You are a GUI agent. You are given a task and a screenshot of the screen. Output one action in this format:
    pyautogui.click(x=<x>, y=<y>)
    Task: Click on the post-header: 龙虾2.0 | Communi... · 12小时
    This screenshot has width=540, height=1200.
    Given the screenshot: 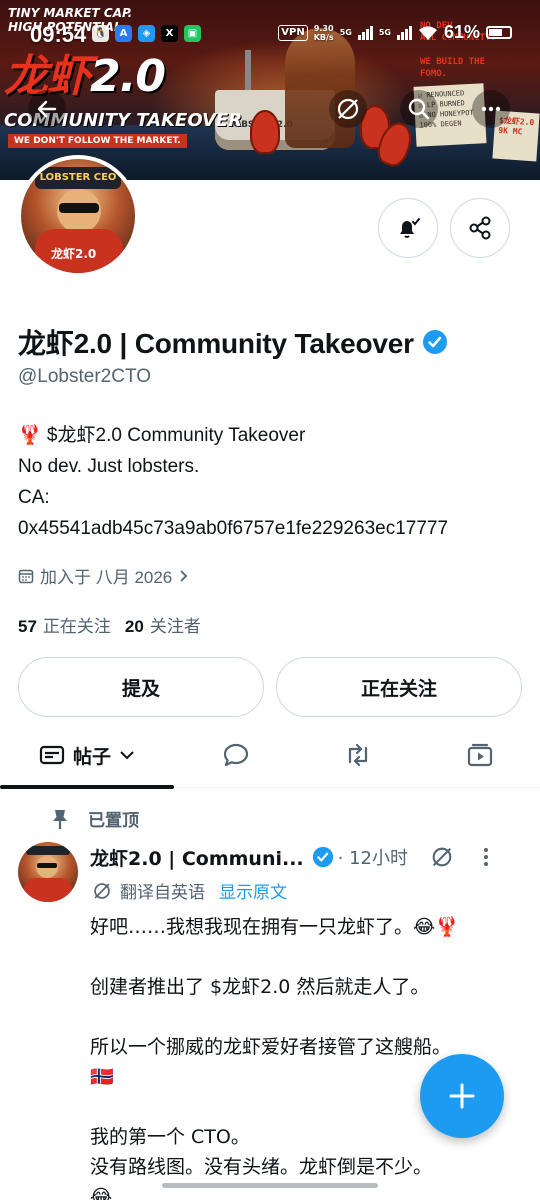 What is the action you would take?
    pyautogui.click(x=310, y=857)
    